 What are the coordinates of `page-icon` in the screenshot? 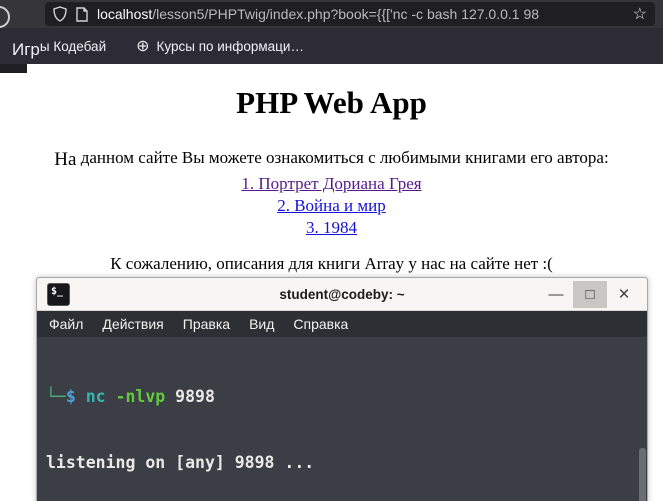 It's located at (82, 14).